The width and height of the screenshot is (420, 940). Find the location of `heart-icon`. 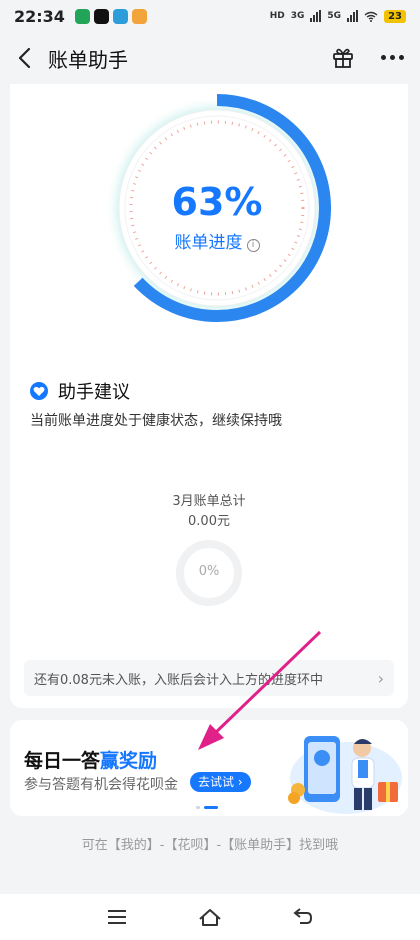

heart-icon is located at coordinates (39, 391).